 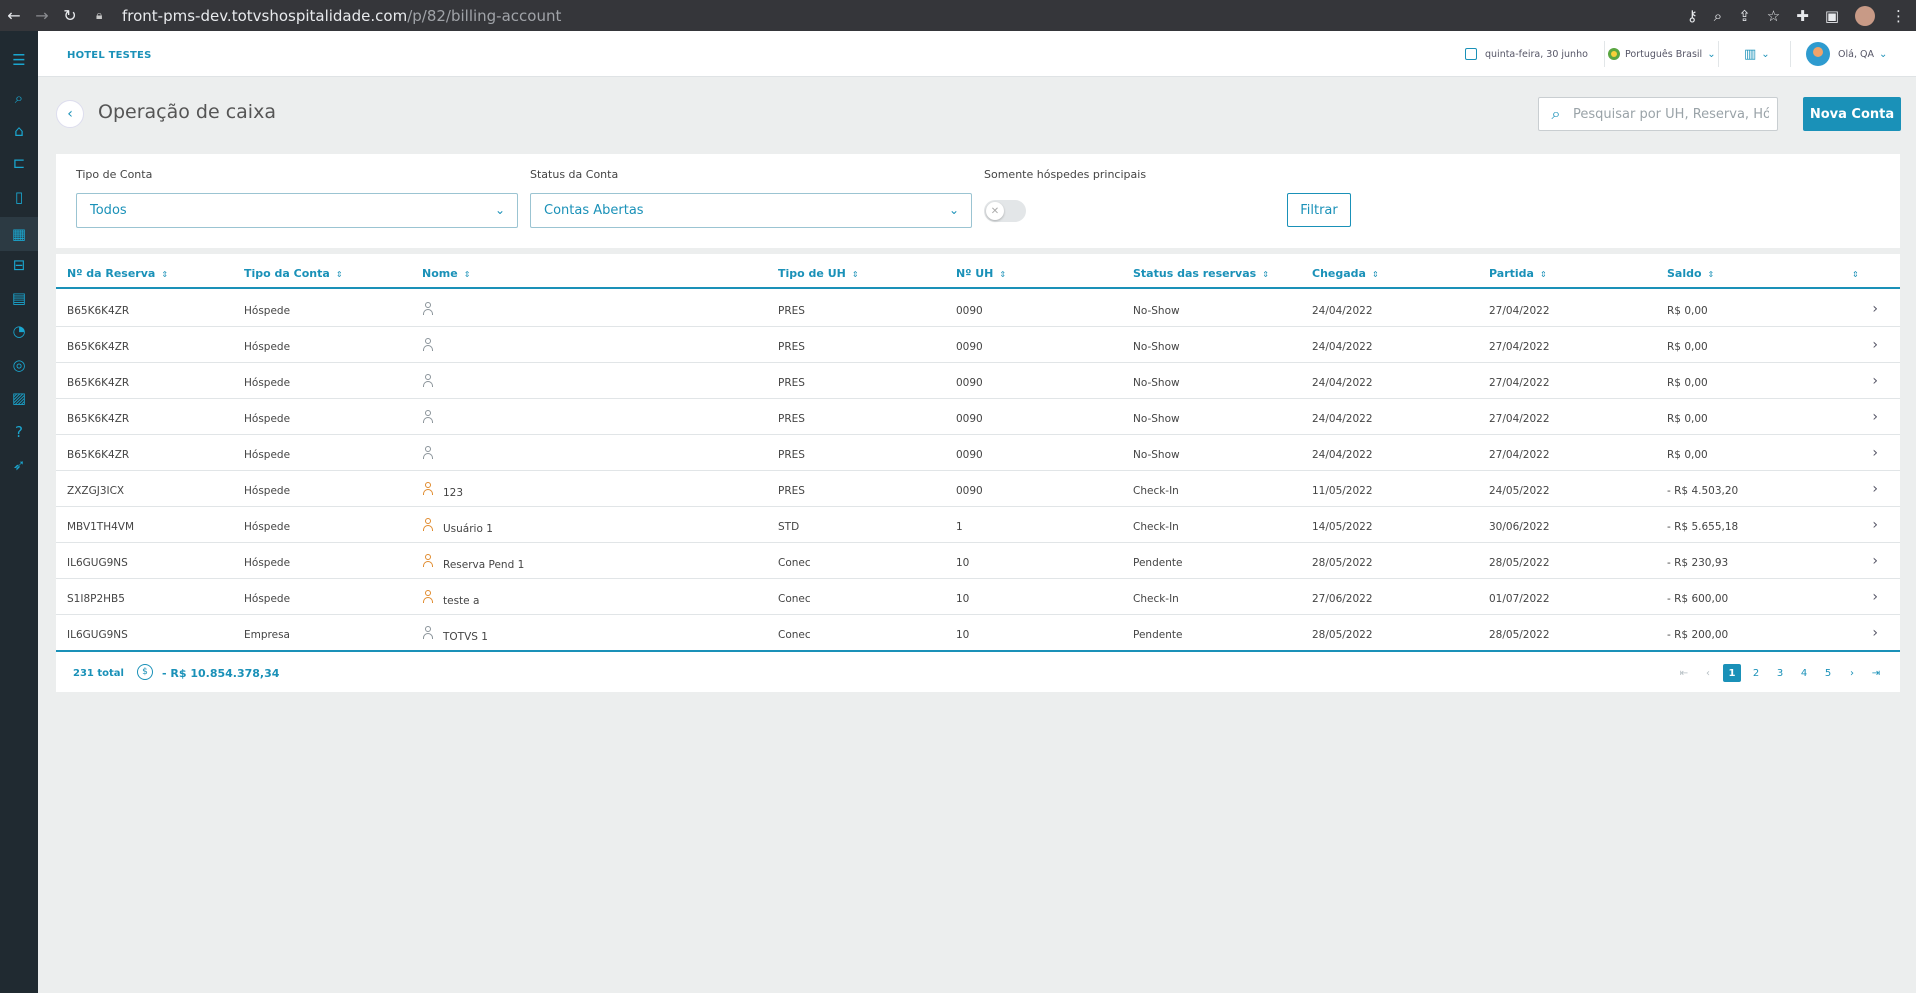 What do you see at coordinates (446, 273) in the screenshot?
I see `col-nome: Nome ⇕` at bounding box center [446, 273].